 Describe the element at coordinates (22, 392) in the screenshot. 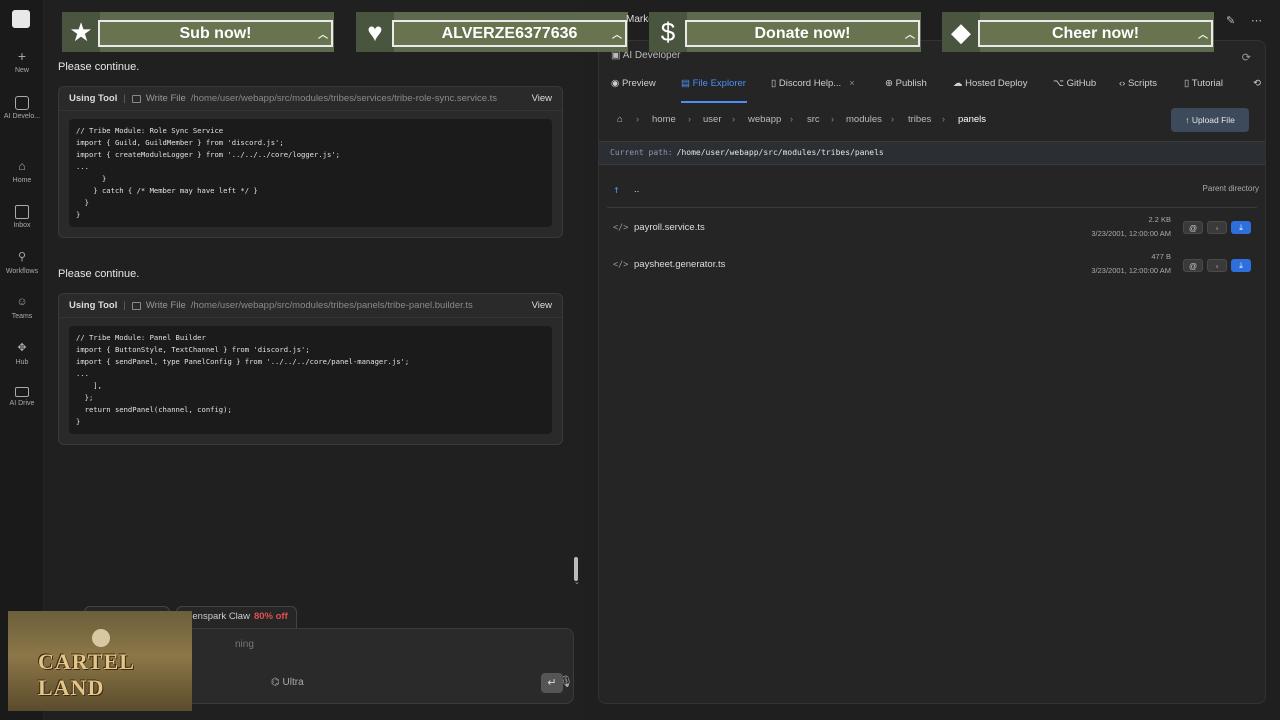

I see `drive-icon` at that location.